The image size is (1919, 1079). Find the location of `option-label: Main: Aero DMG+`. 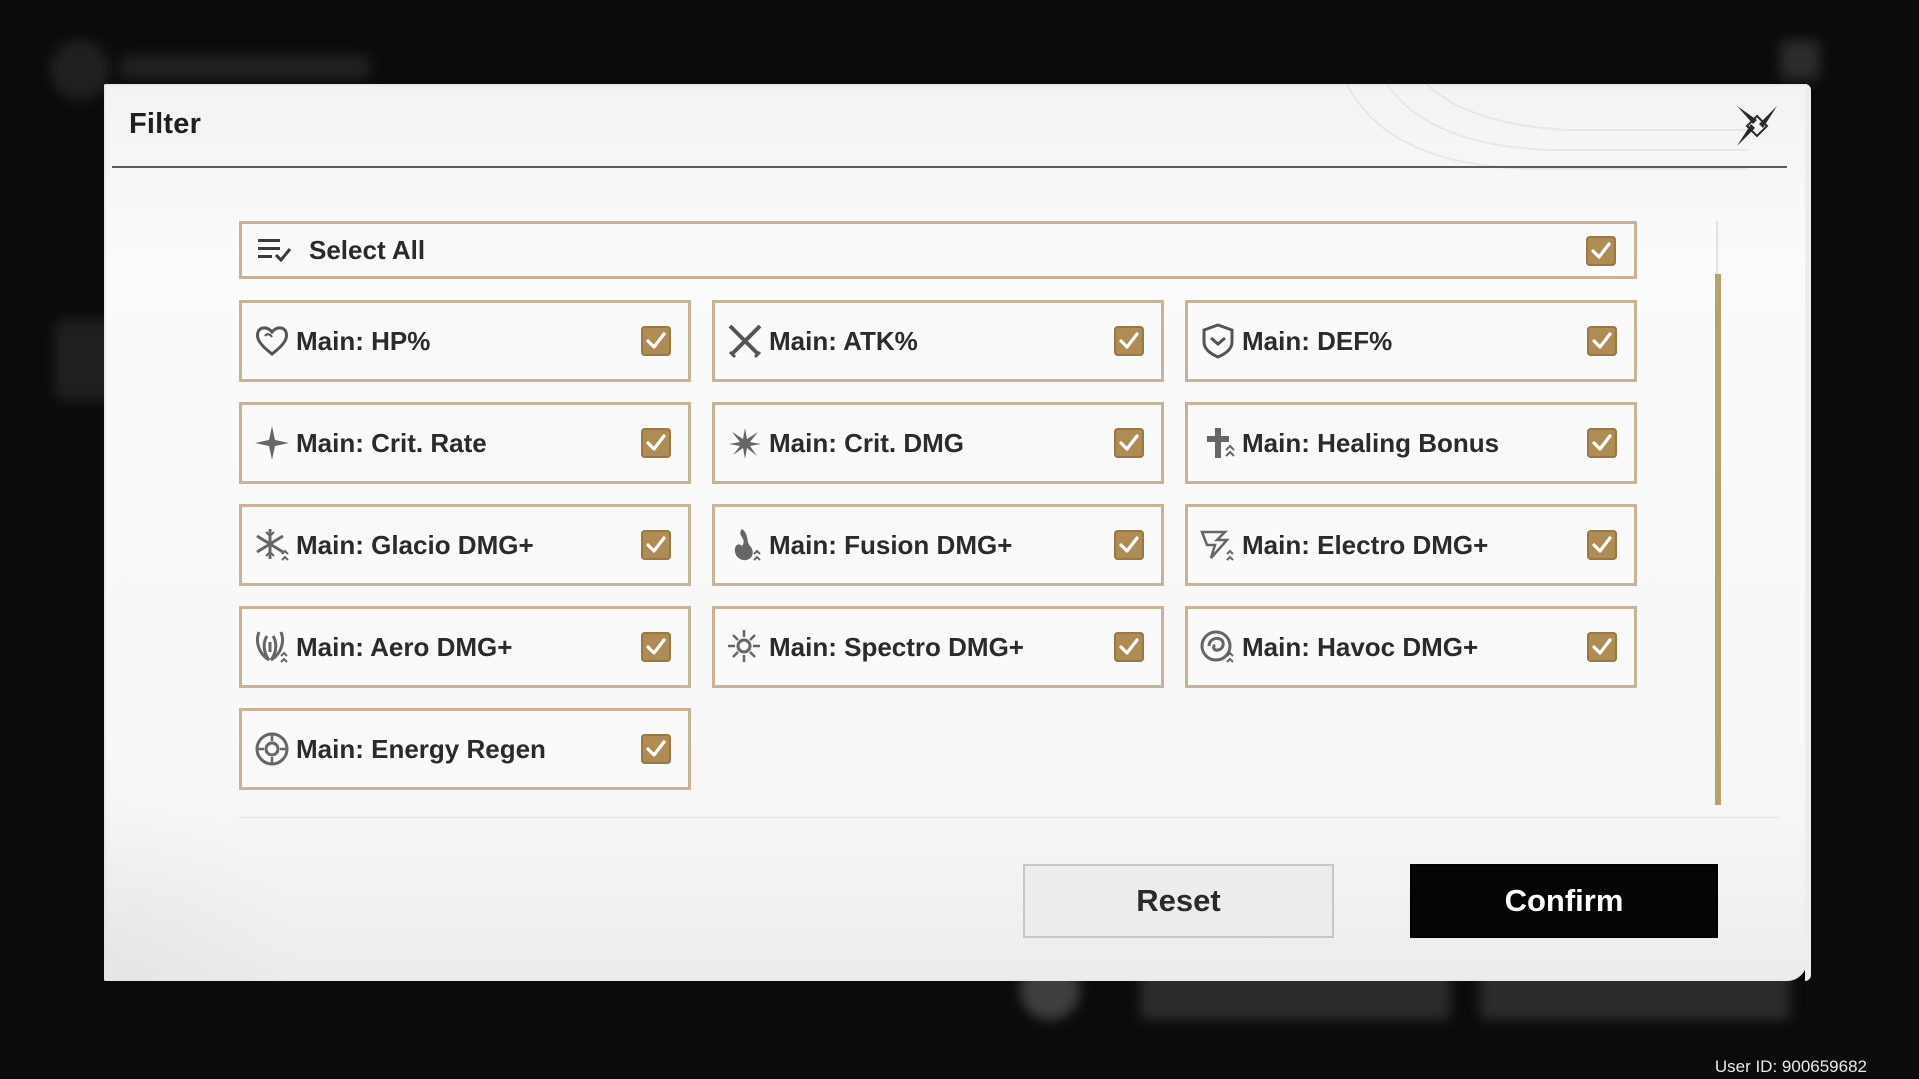

option-label: Main: Aero DMG+ is located at coordinates (404, 646).